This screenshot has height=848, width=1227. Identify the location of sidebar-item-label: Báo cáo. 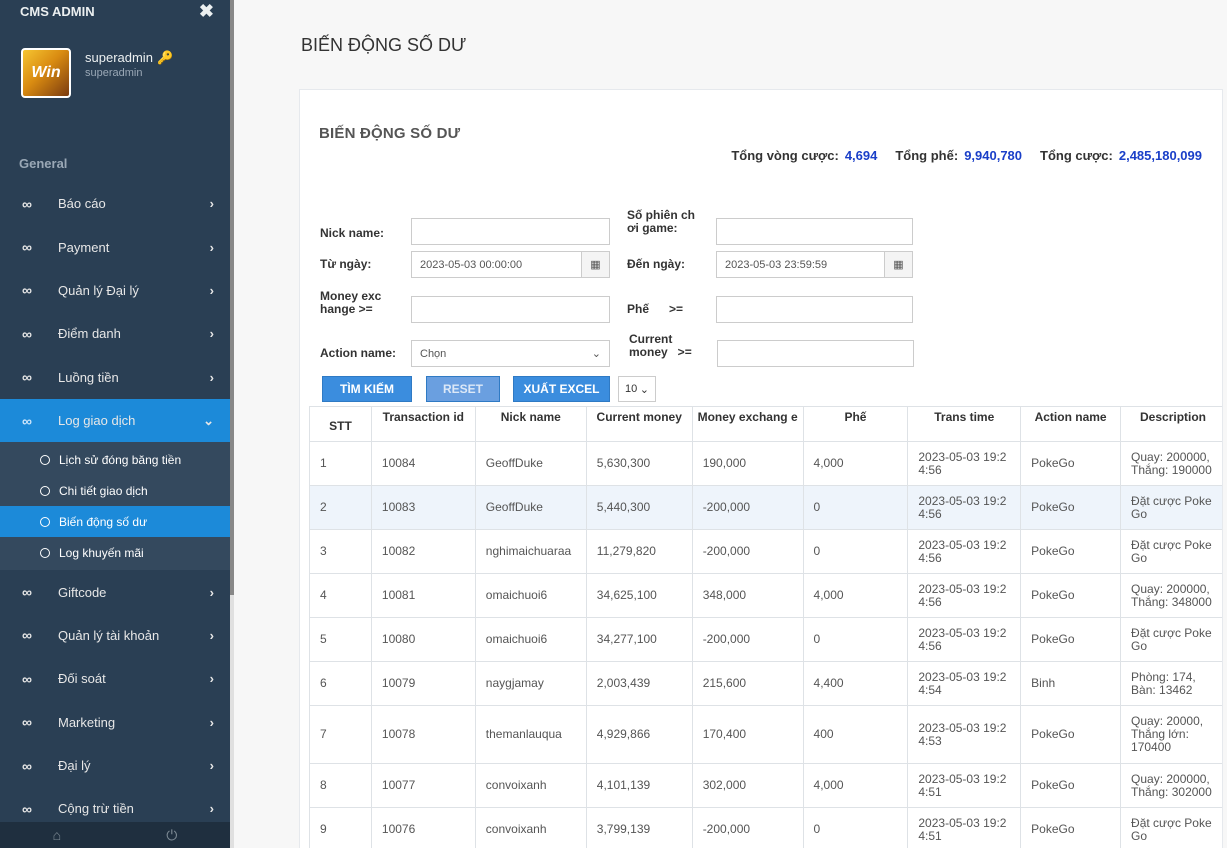
(82, 204).